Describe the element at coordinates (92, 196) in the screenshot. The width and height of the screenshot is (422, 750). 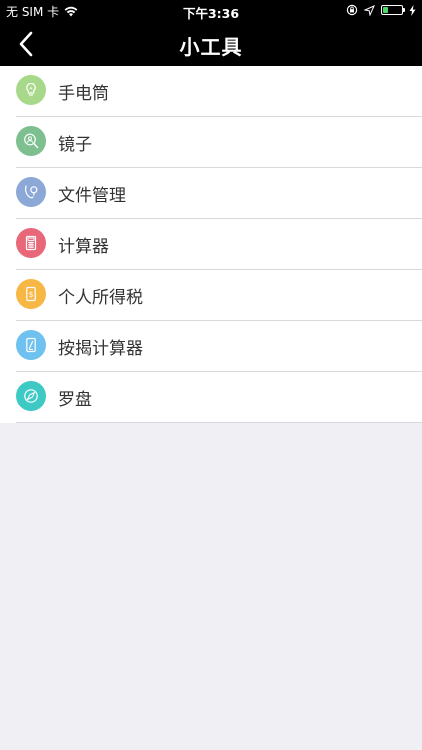
I see `tool-label: 文件管理` at that location.